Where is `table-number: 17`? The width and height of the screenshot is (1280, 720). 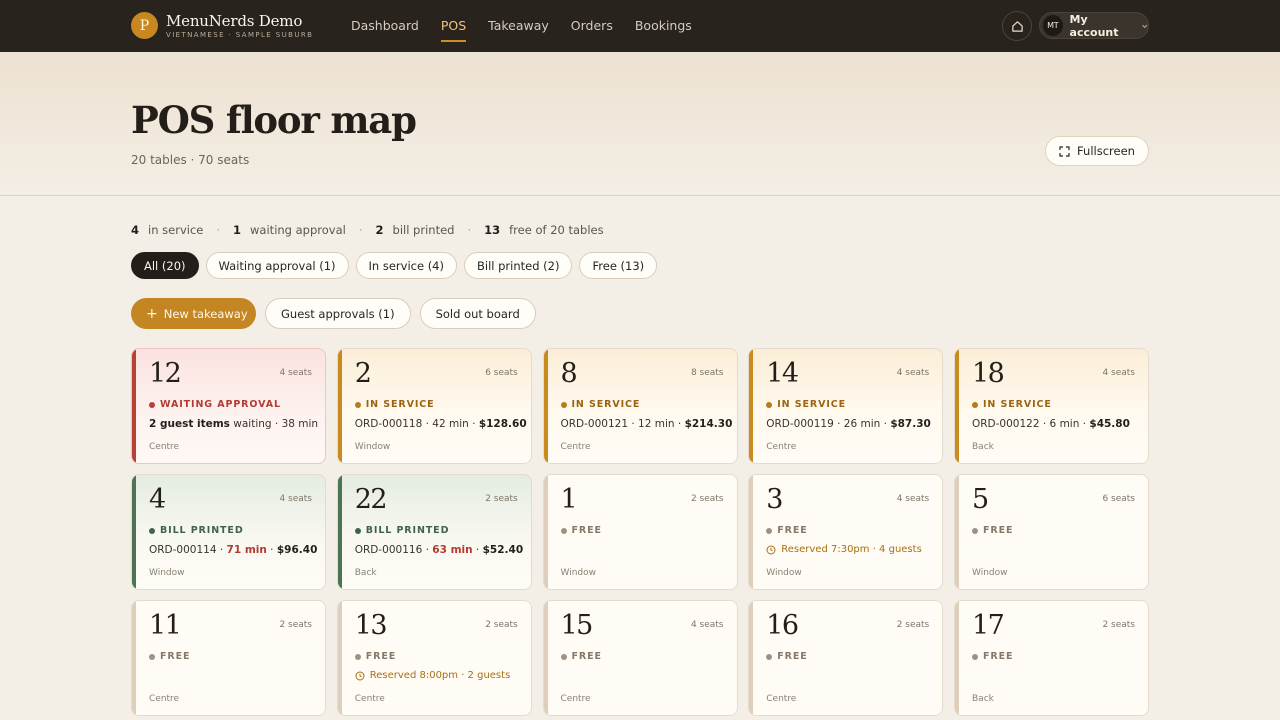
table-number: 17 is located at coordinates (988, 625).